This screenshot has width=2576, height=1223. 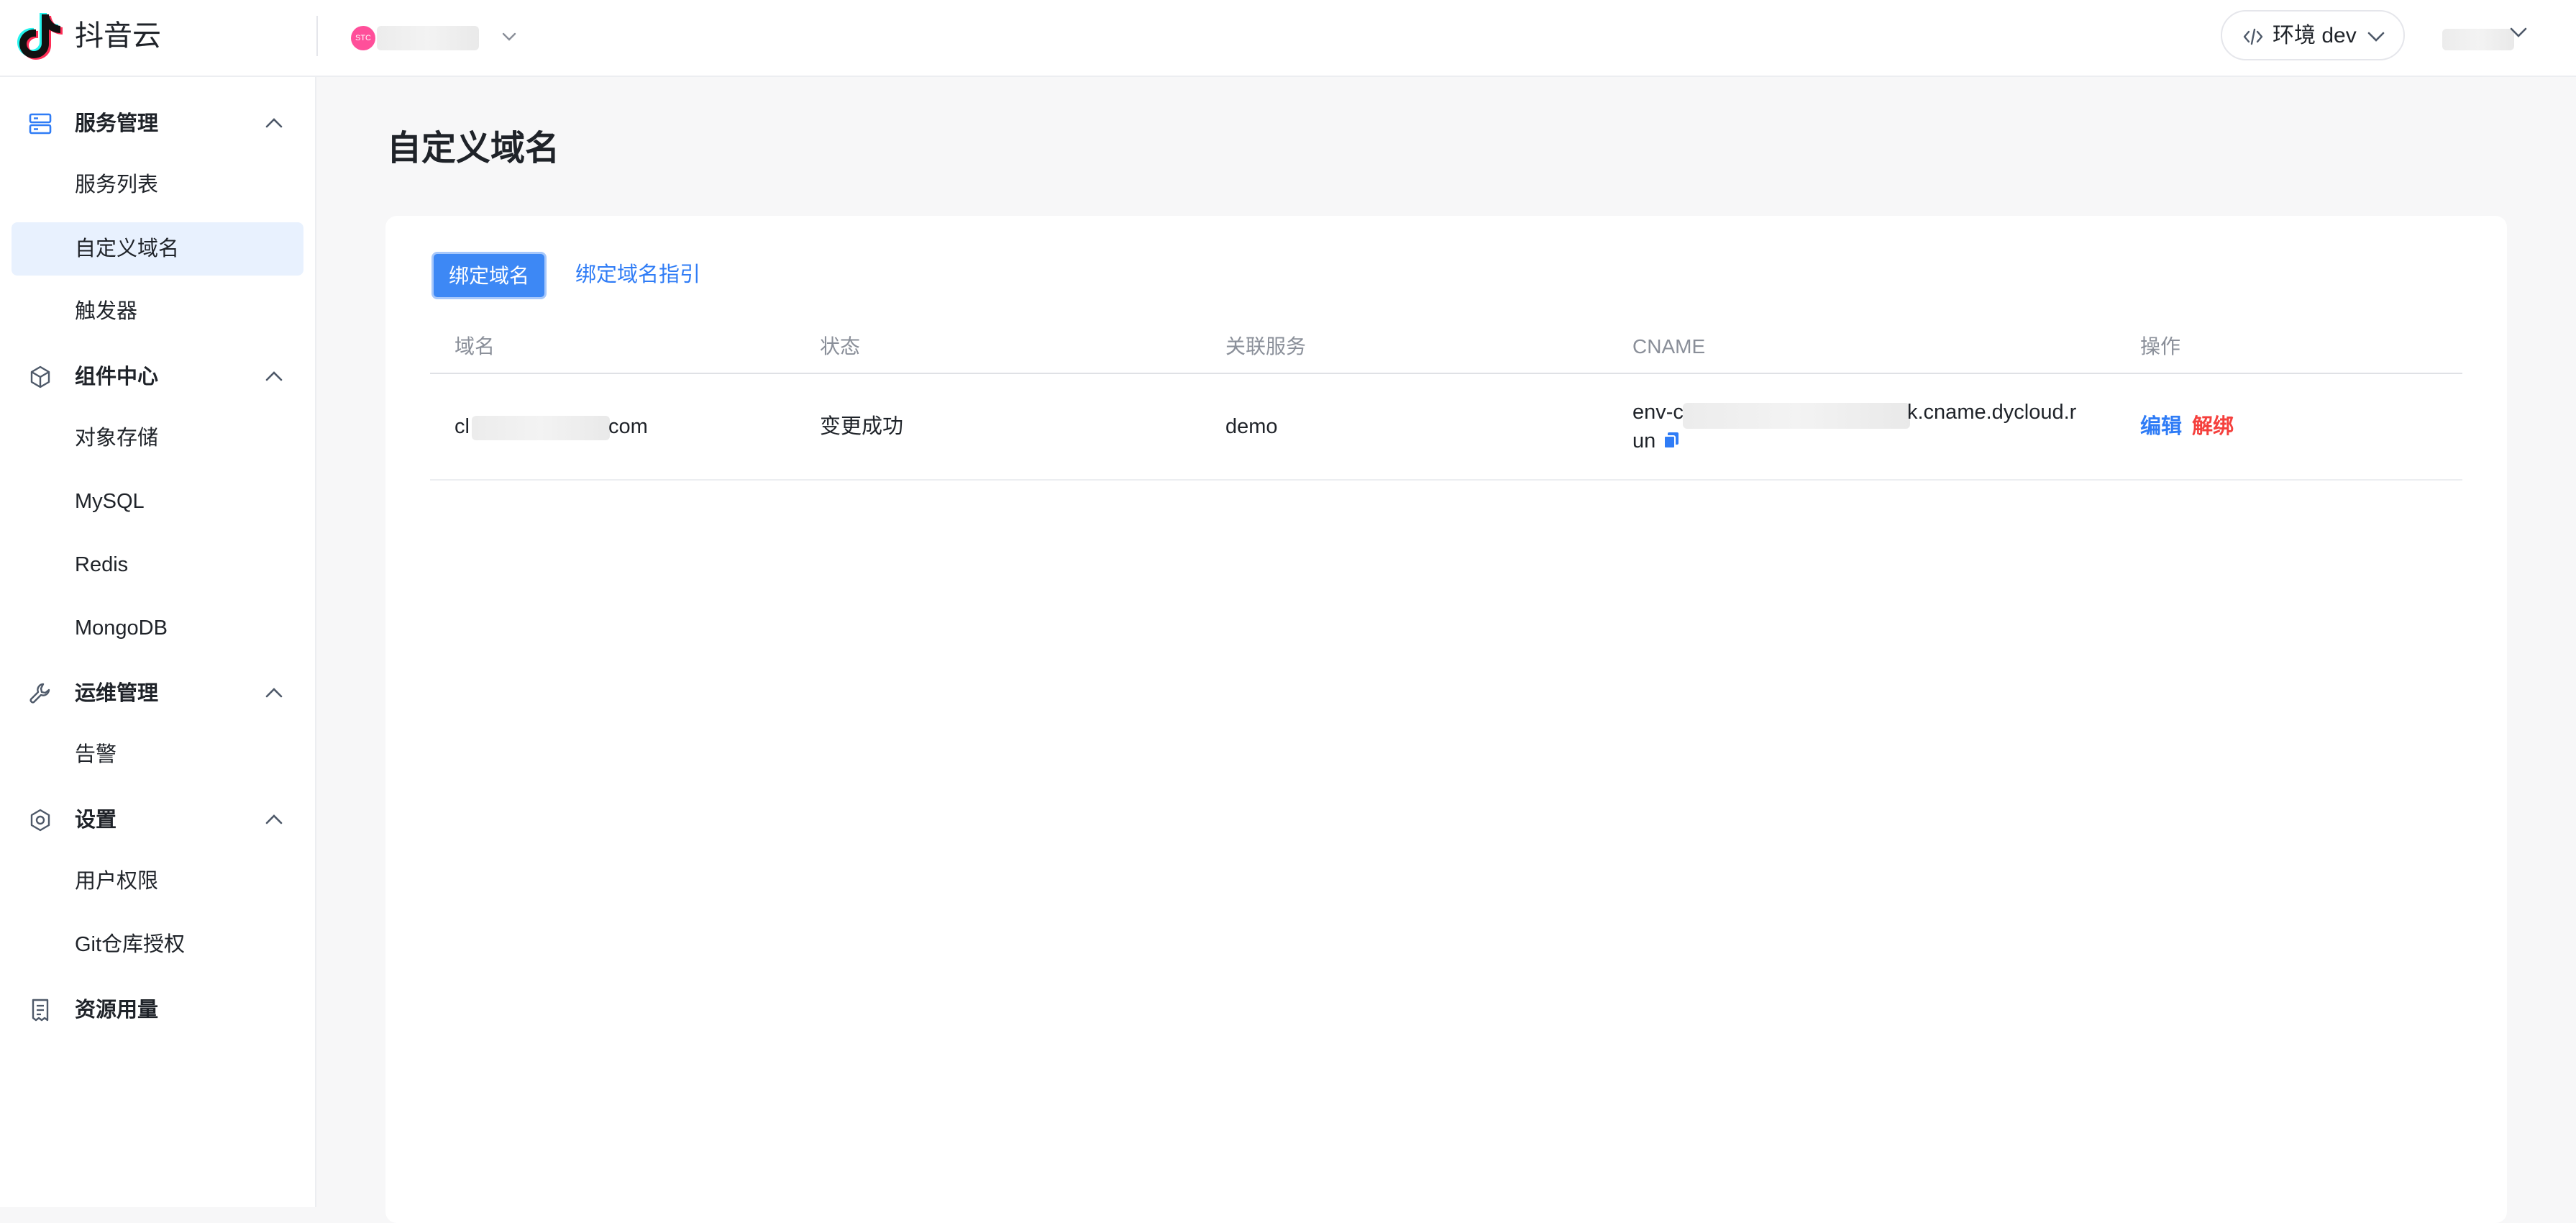 I want to click on bind-domain-guide-link: 绑定域名指引, so click(x=637, y=274).